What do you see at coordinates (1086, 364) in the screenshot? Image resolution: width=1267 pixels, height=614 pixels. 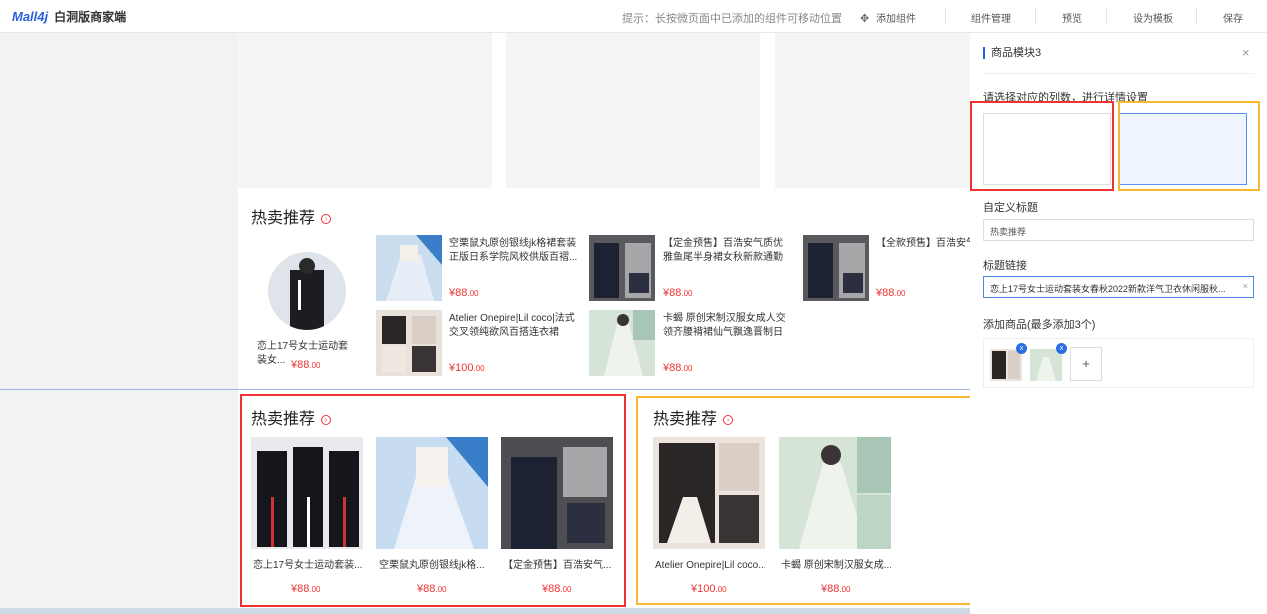 I see `add-product-button: +` at bounding box center [1086, 364].